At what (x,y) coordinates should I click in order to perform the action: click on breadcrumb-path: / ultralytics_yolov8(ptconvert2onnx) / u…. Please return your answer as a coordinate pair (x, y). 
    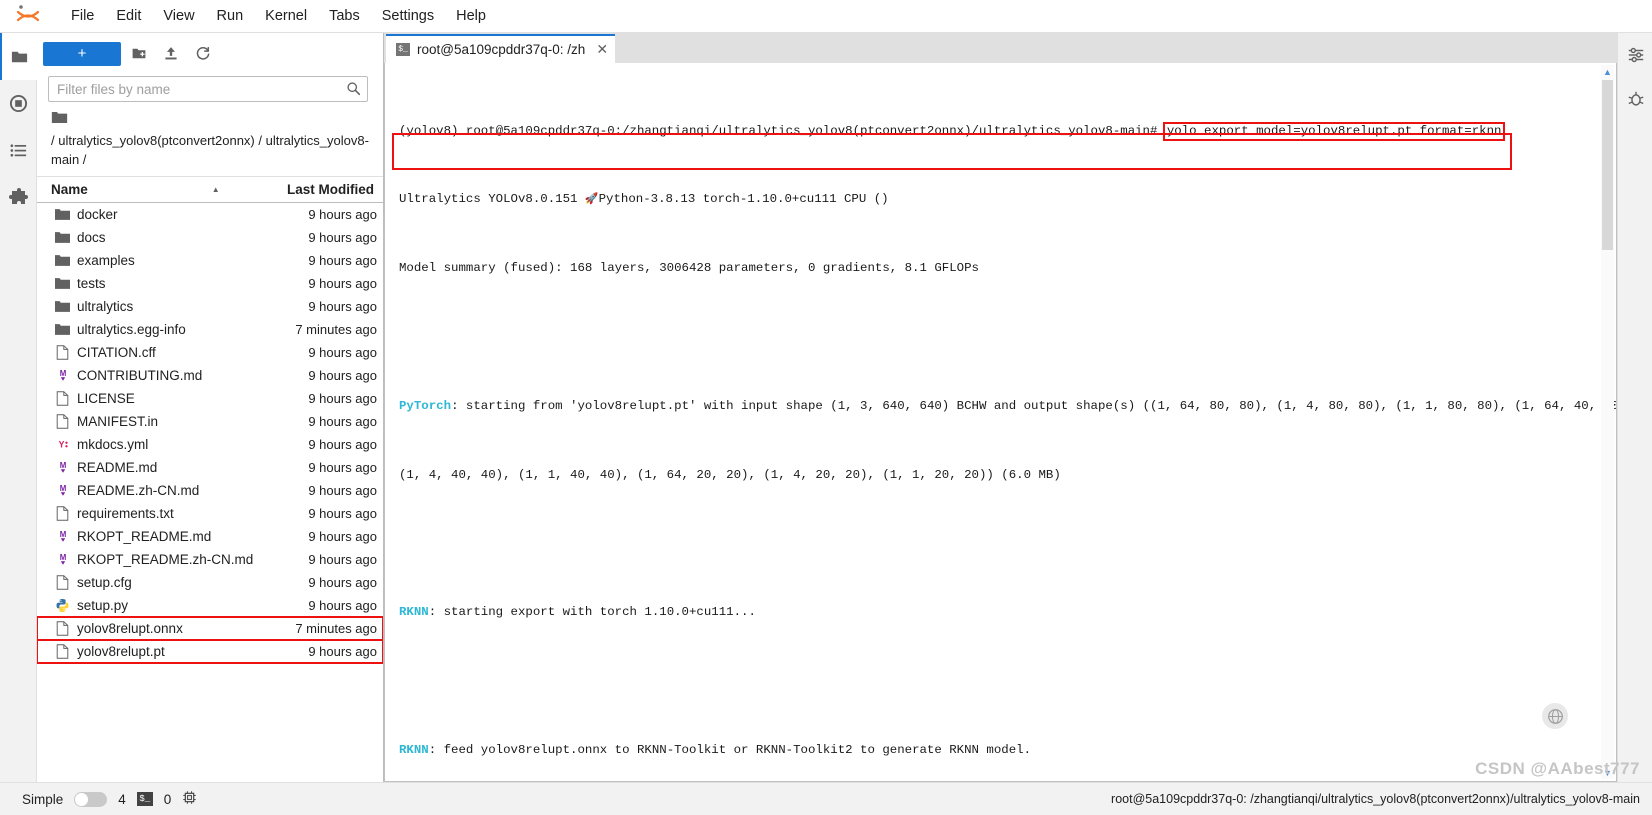
    Looking at the image, I should click on (212, 151).